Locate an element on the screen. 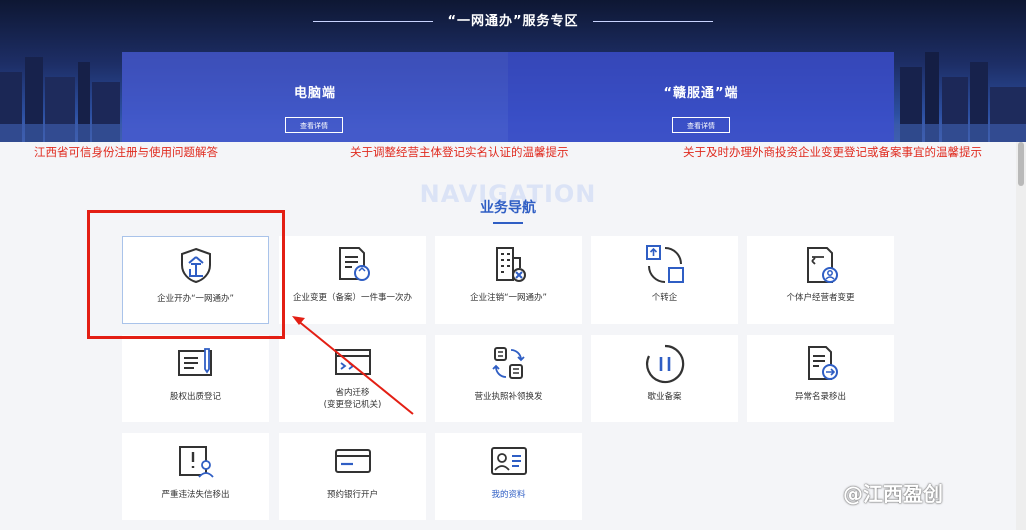  pc-panel: 电脑端 查看详情 is located at coordinates (315, 97).